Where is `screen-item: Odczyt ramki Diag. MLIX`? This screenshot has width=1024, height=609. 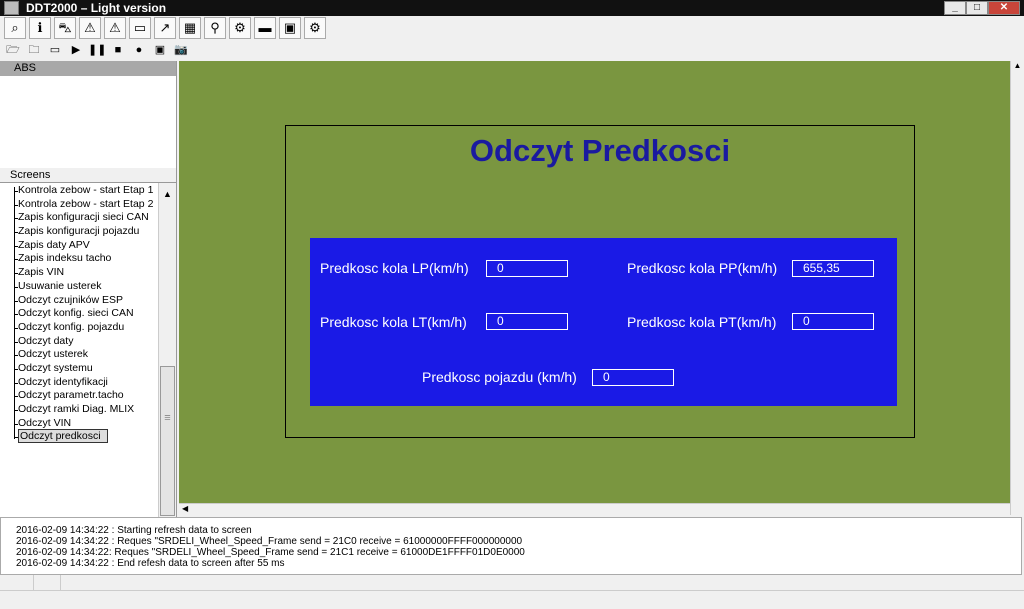 screen-item: Odczyt ramki Diag. MLIX is located at coordinates (79, 410).